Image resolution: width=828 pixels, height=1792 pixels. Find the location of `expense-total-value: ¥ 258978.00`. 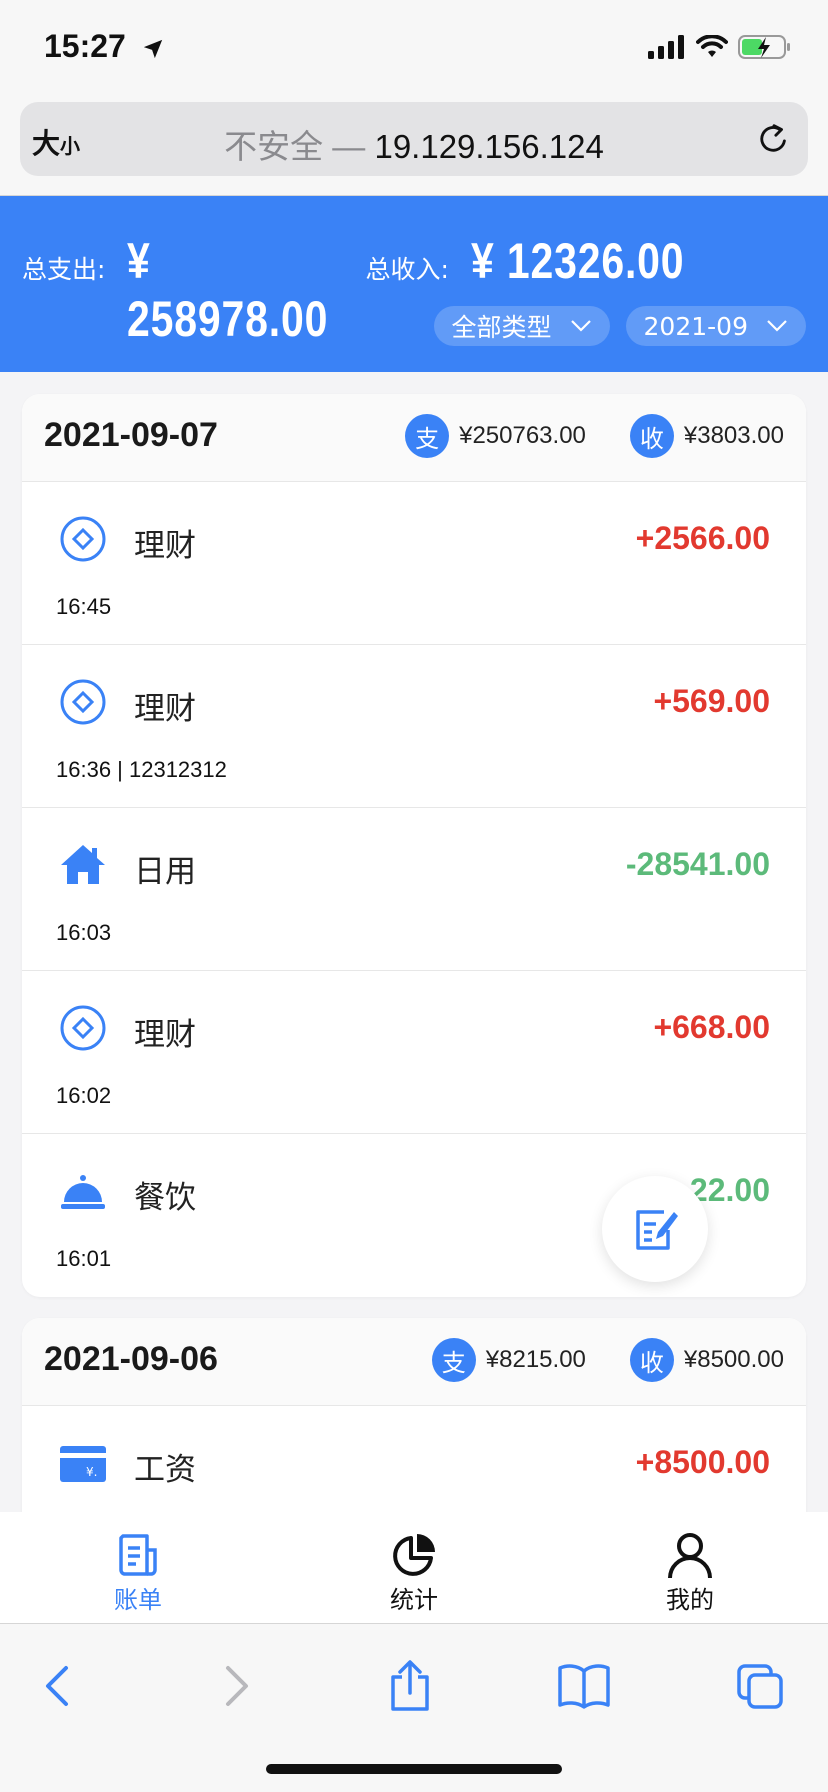

expense-total-value: ¥ 258978.00 is located at coordinates (228, 290).